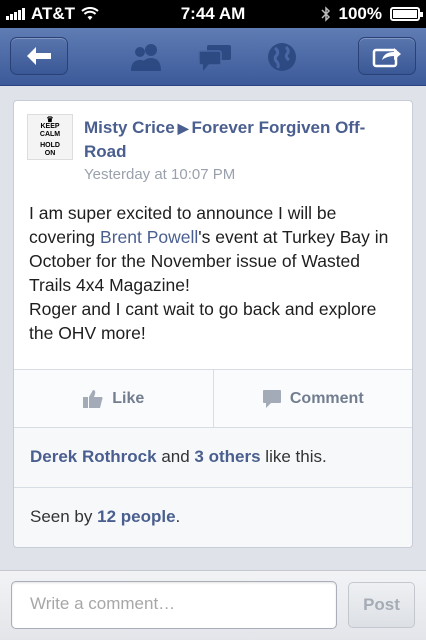 The height and width of the screenshot is (640, 426). Describe the element at coordinates (360, 13) in the screenshot. I see `battery-label: 100%` at that location.